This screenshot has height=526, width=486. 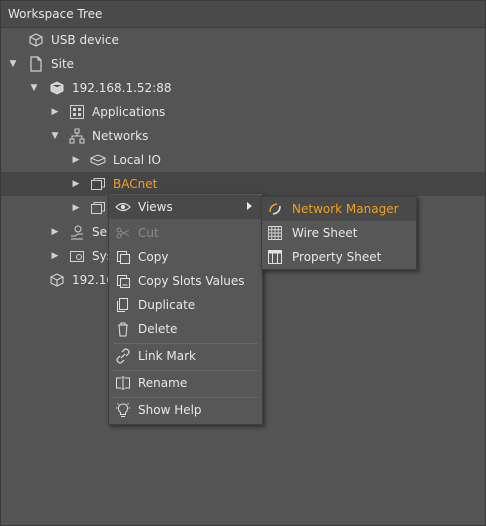 What do you see at coordinates (185, 257) in the screenshot?
I see `menu-item-copy: Copy` at bounding box center [185, 257].